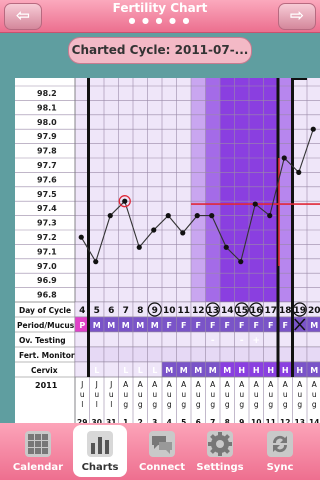 The image size is (320, 480). What do you see at coordinates (47, 107) in the screenshot?
I see `temp-axis-label: 98.1` at bounding box center [47, 107].